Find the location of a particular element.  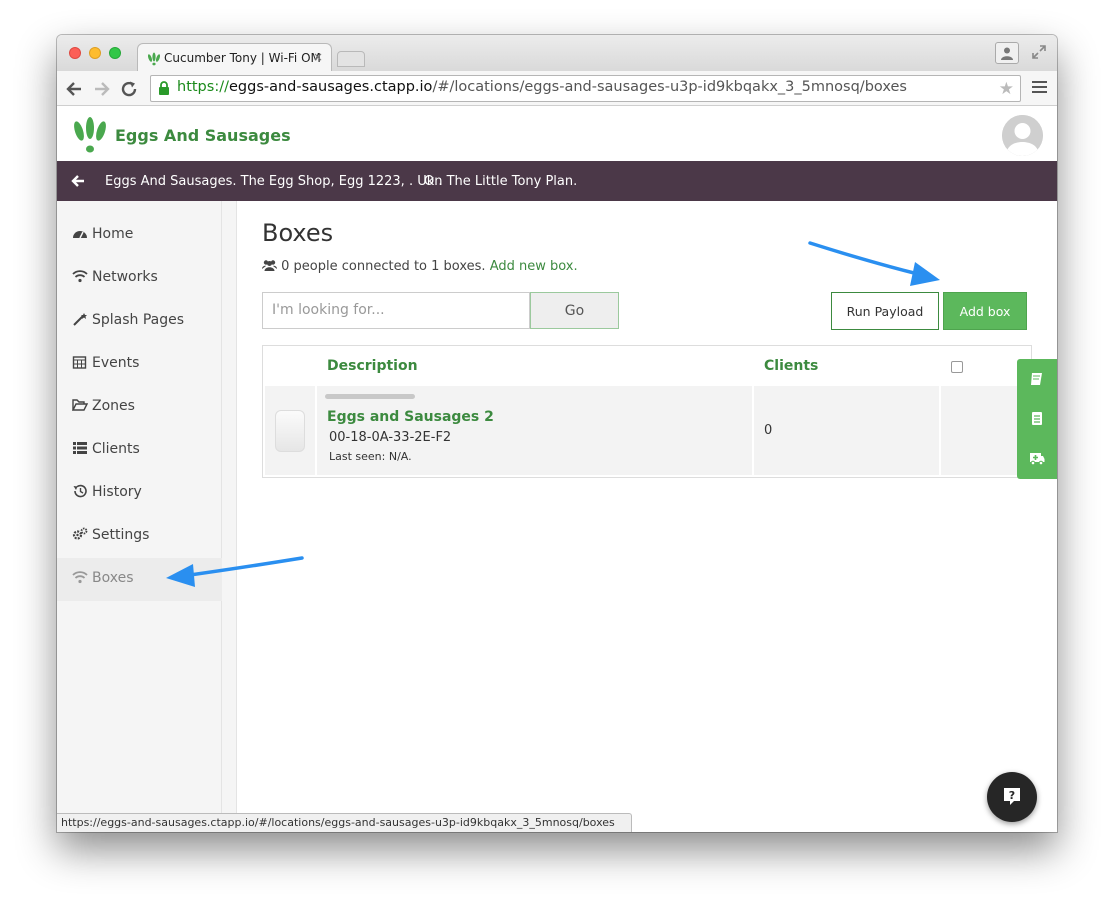

sidebar-item-label: Networks is located at coordinates (125, 277).